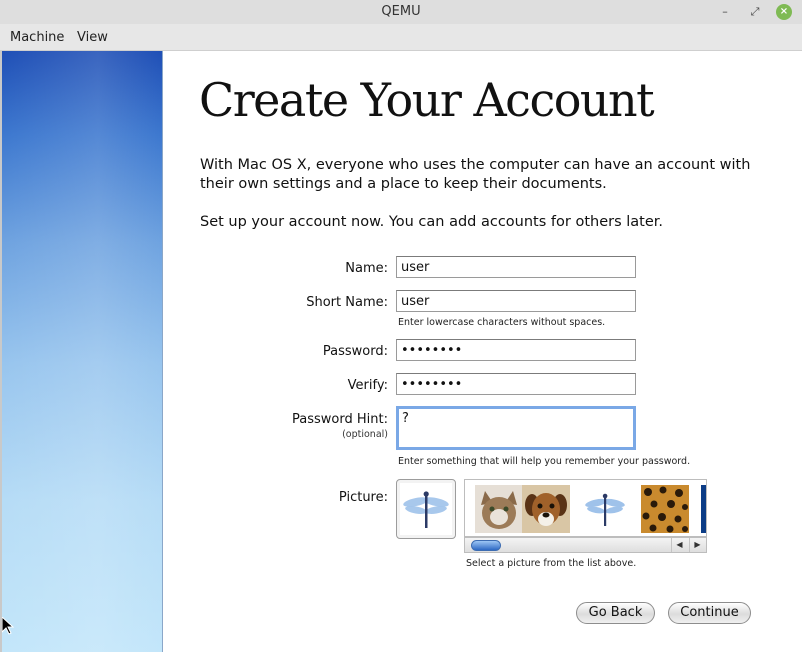 This screenshot has width=802, height=652. I want to click on picture-label: Picture:, so click(363, 497).